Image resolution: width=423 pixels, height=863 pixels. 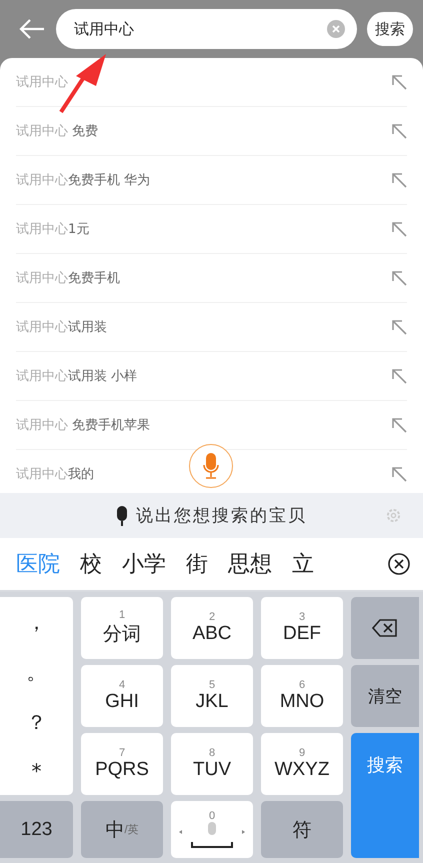 What do you see at coordinates (399, 564) in the screenshot?
I see `close-icon` at bounding box center [399, 564].